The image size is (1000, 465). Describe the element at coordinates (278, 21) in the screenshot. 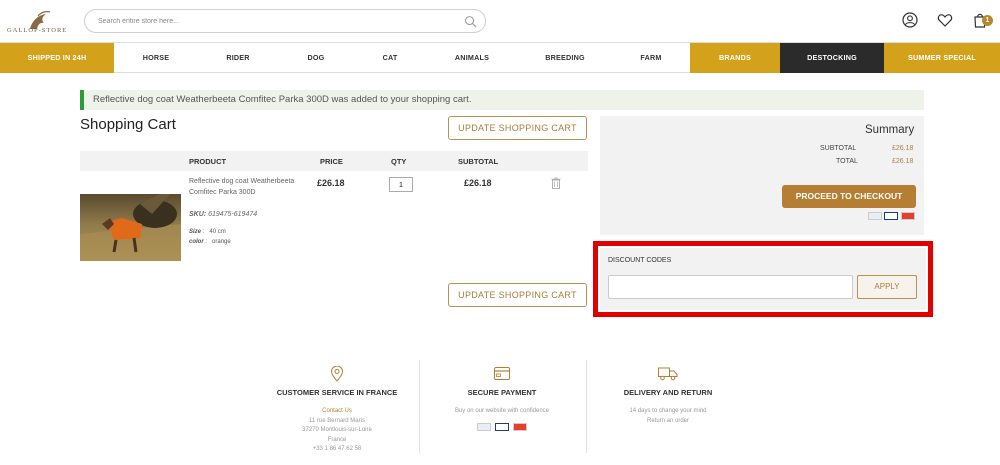

I see `search-input` at that location.